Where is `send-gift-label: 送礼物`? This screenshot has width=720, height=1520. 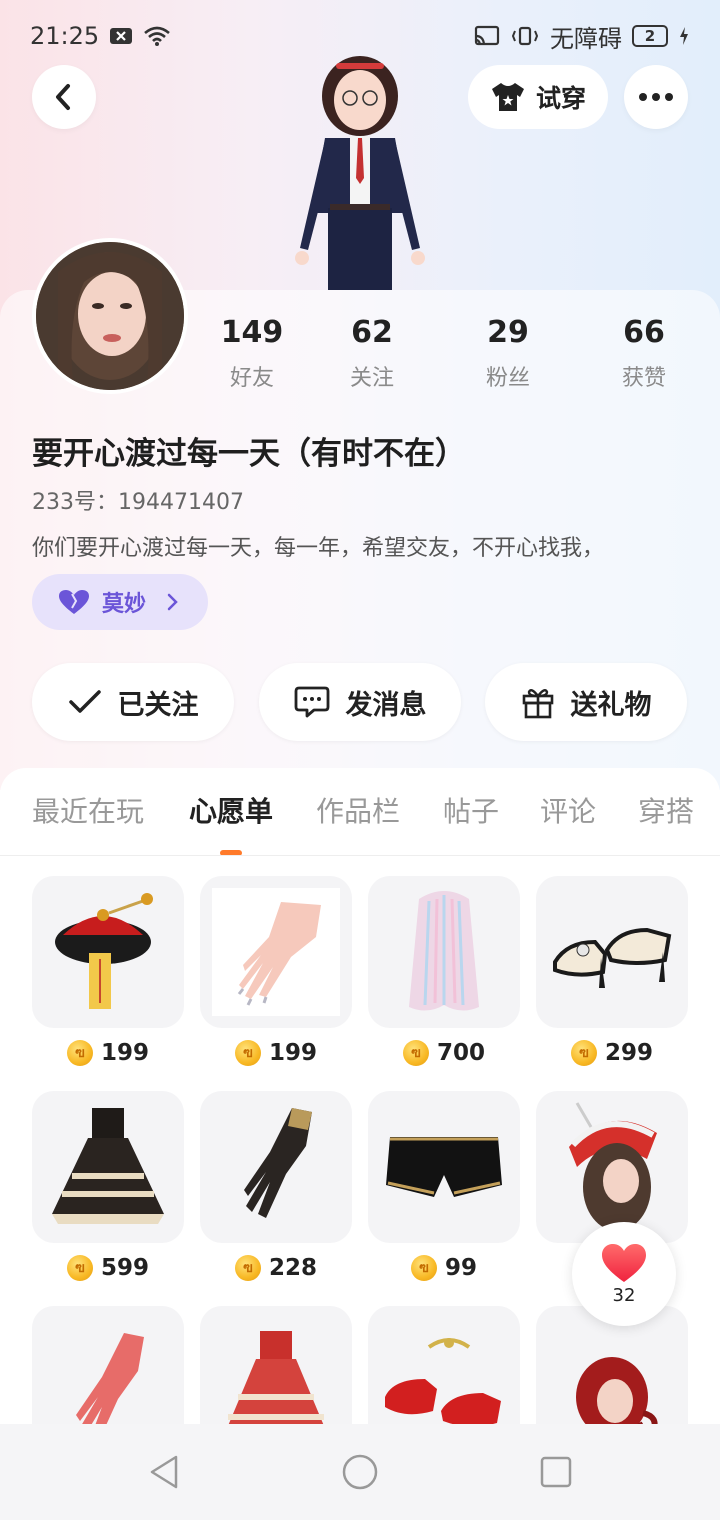
send-gift-label: 送礼物 is located at coordinates (611, 705).